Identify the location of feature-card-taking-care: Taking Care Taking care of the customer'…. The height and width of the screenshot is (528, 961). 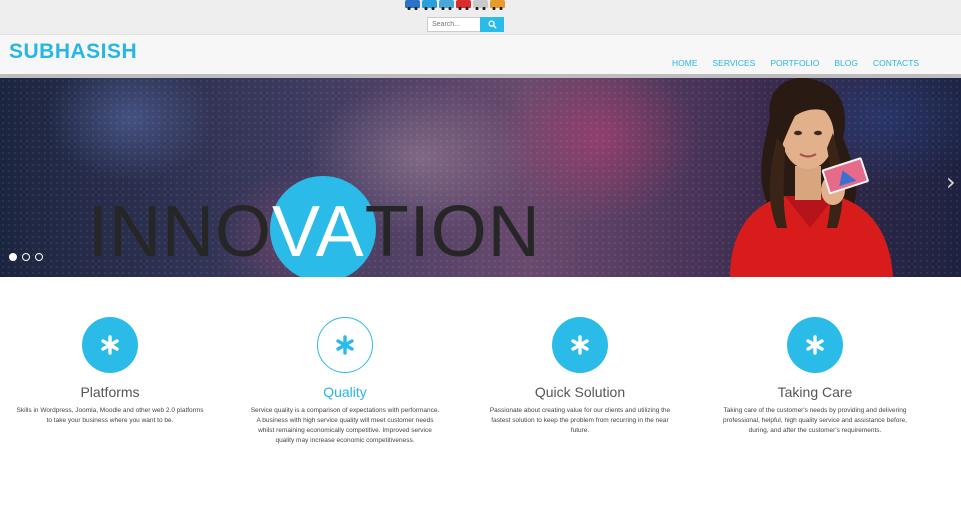
(815, 376).